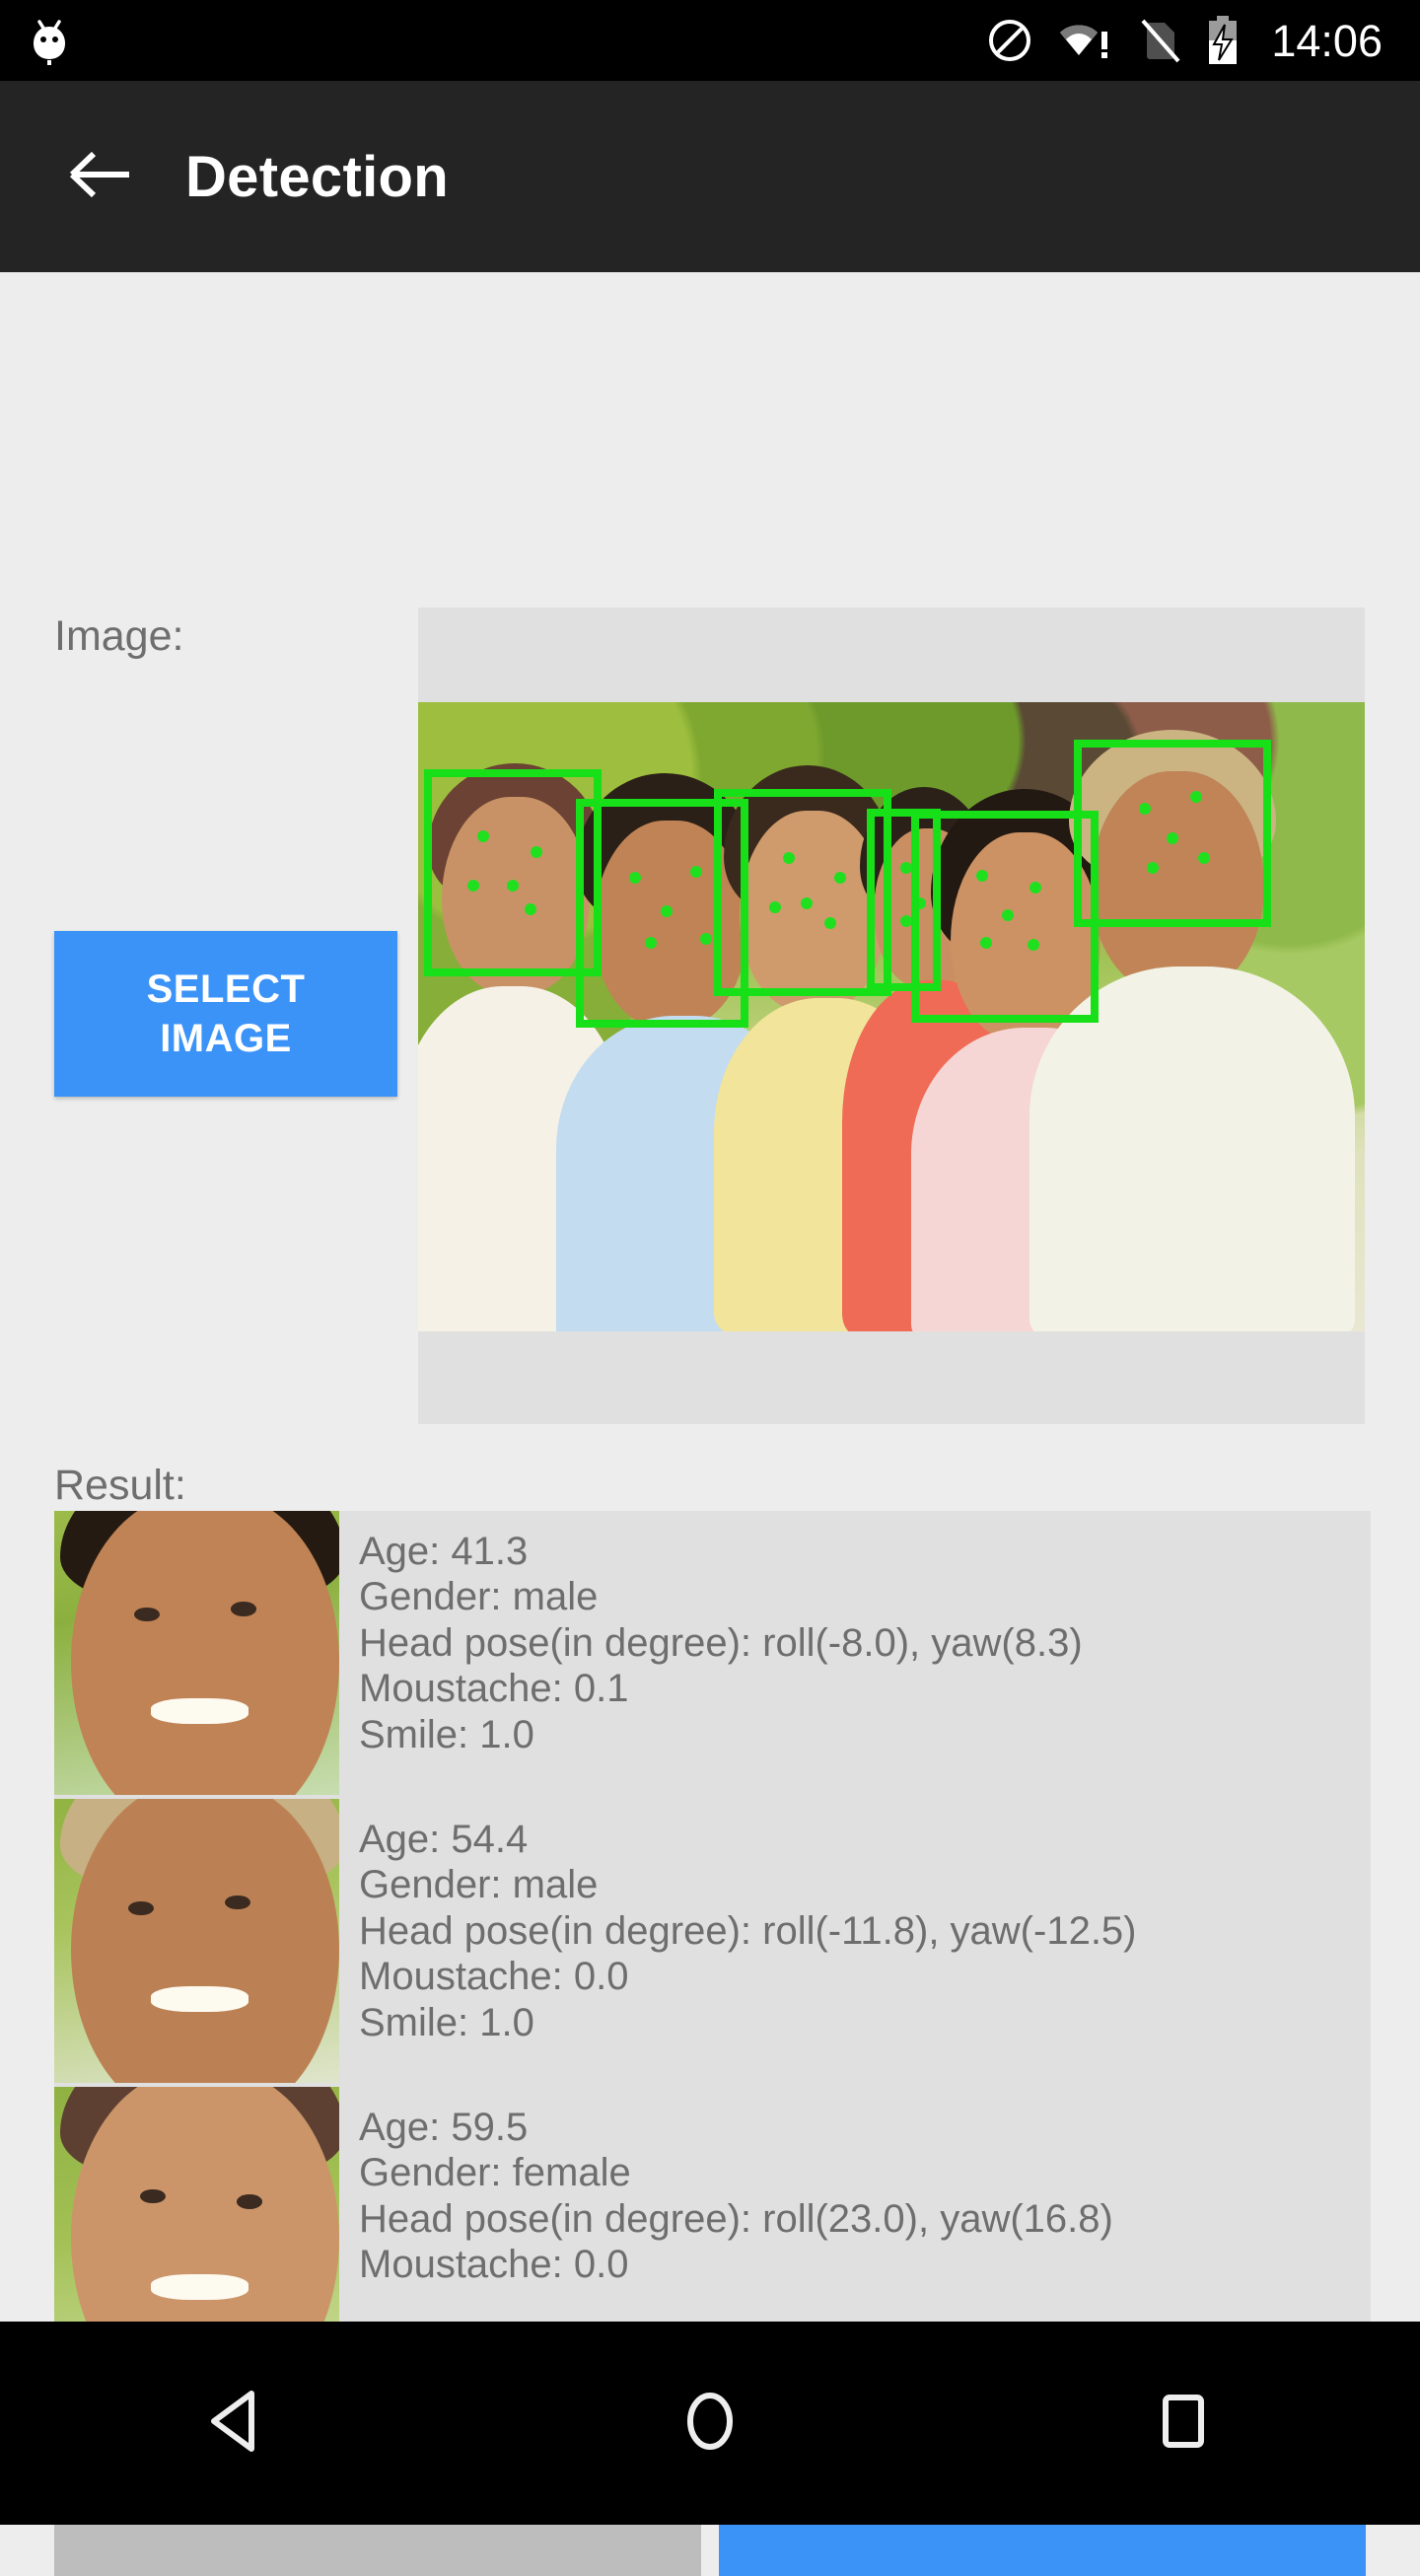  I want to click on result-age: Age: 59.5, so click(444, 2127).